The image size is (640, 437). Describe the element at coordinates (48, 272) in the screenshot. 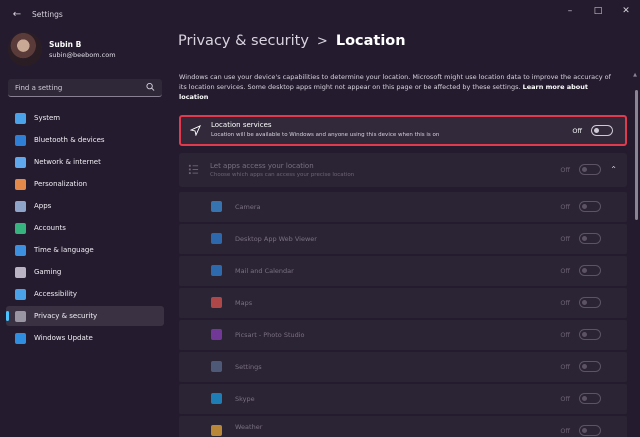

I see `sidebar-item-label: Gaming` at that location.